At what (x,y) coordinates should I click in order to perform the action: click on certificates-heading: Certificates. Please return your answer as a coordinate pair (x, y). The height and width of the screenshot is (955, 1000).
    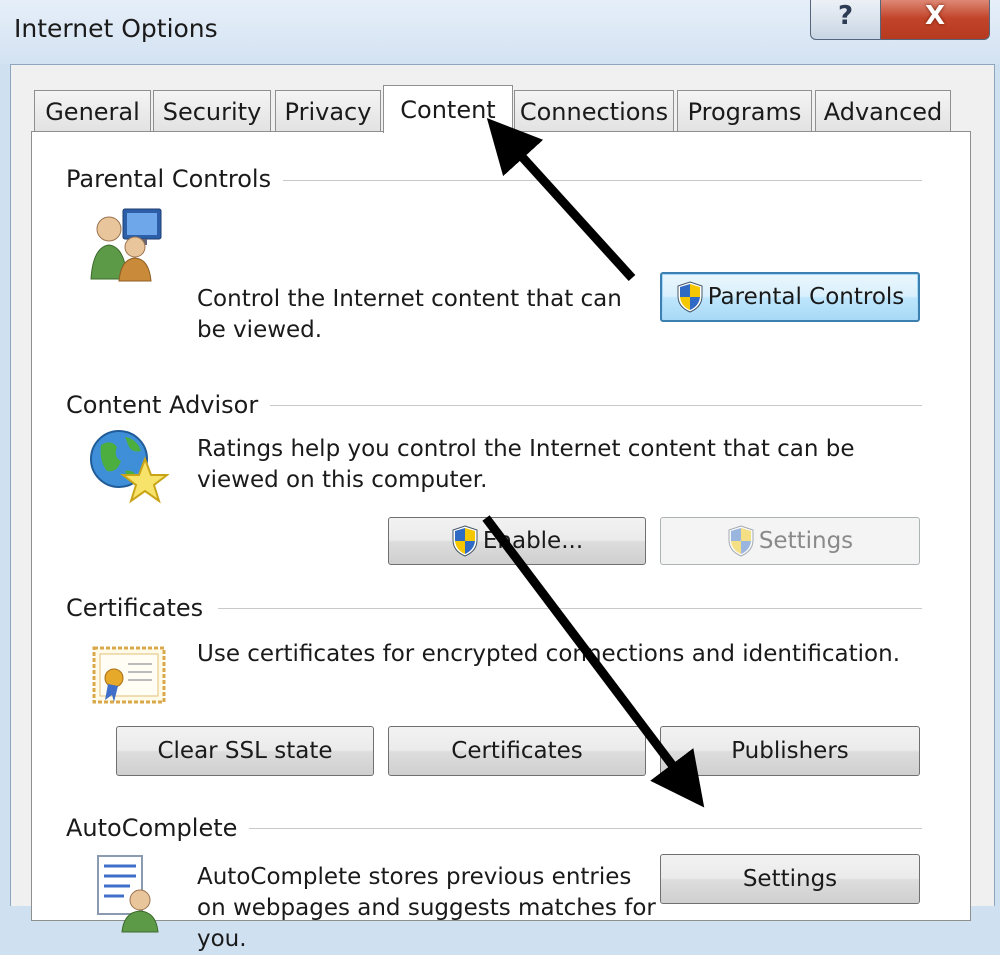
    Looking at the image, I should click on (141, 608).